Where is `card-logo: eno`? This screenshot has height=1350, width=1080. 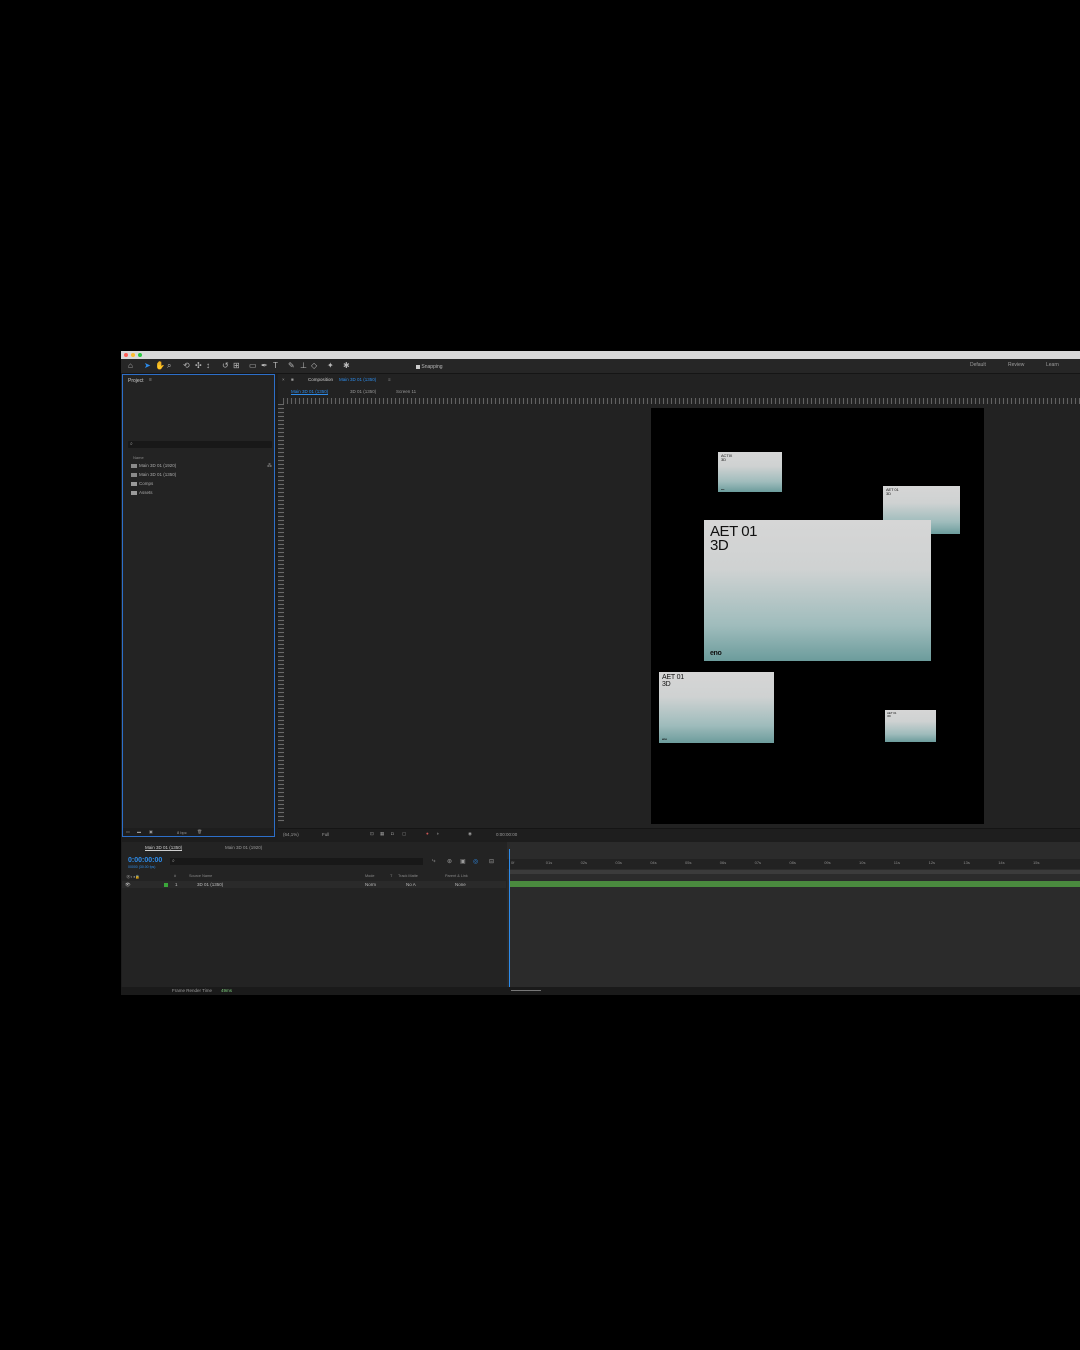
card-logo: eno is located at coordinates (723, 490).